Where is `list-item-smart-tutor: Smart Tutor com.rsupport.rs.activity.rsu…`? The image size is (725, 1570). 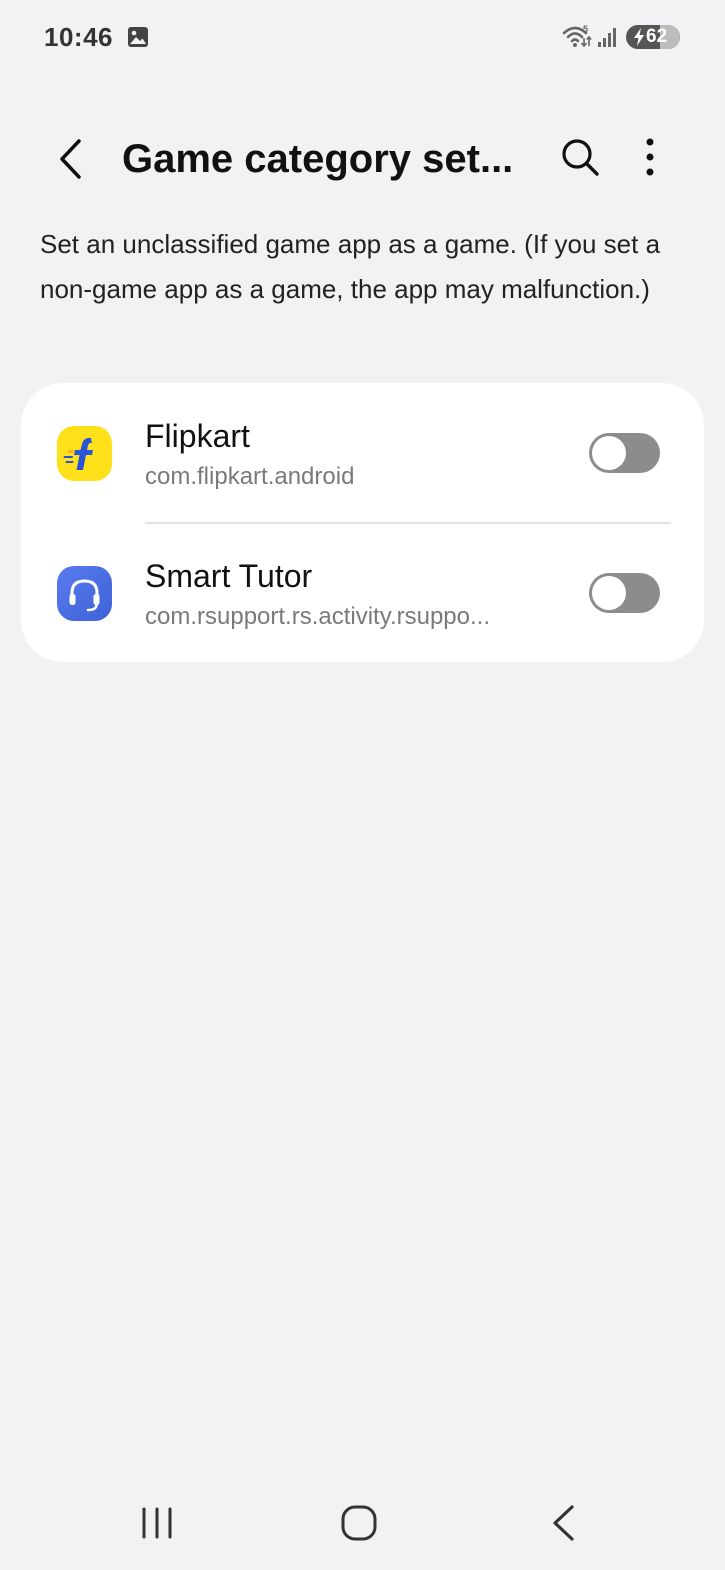
list-item-smart-tutor: Smart Tutor com.rsupport.rs.activity.rsu… is located at coordinates (362, 593).